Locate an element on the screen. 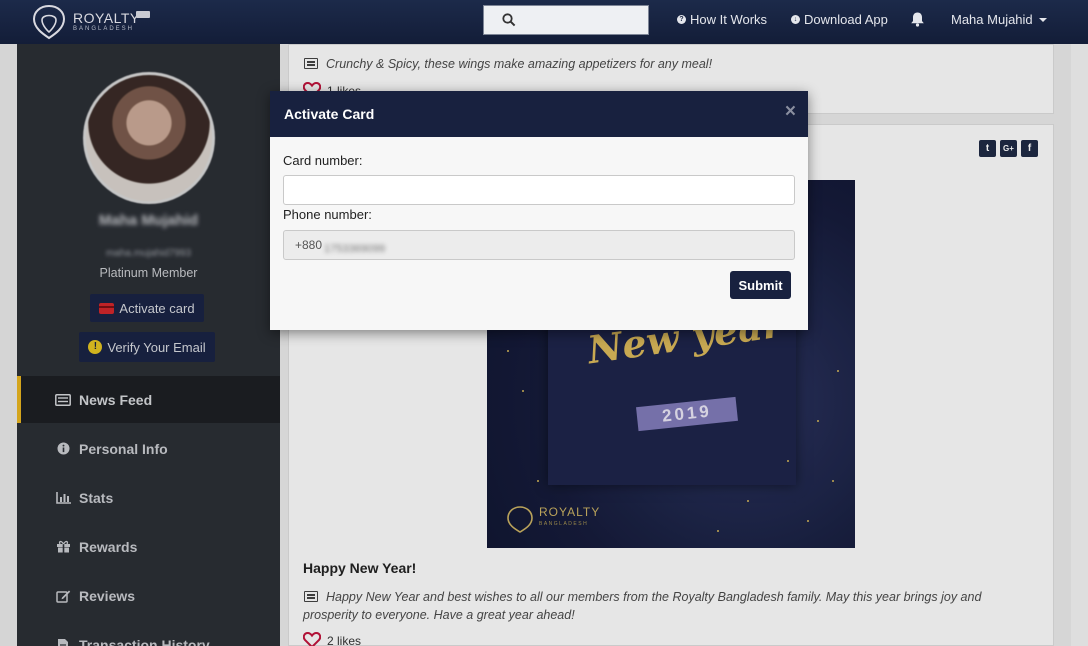 This screenshot has width=1088, height=646. question-icon: ? is located at coordinates (681, 19).